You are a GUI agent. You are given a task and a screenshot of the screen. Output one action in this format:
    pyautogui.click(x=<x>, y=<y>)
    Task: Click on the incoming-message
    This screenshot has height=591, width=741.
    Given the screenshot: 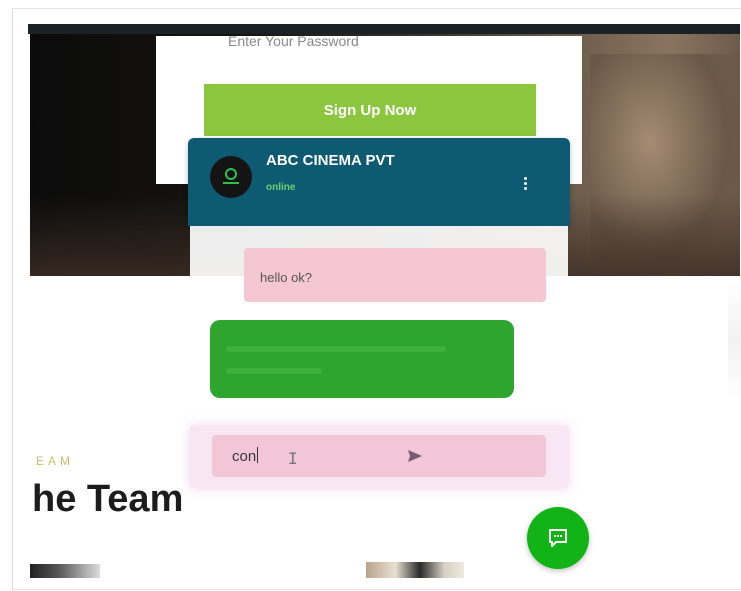 What is the action you would take?
    pyautogui.click(x=362, y=359)
    